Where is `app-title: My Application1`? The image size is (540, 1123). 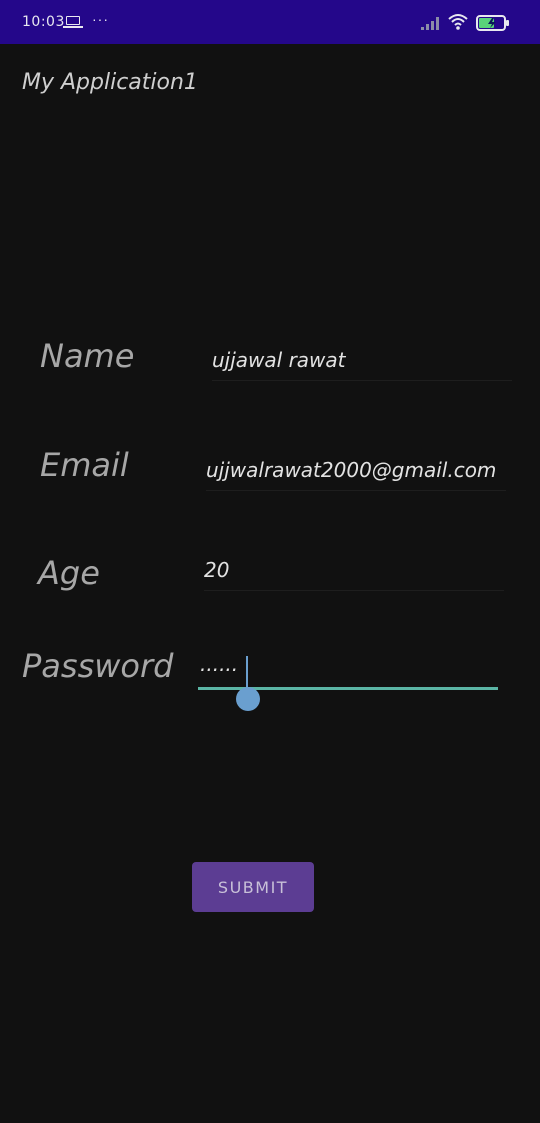
app-title: My Application1 is located at coordinates (110, 82).